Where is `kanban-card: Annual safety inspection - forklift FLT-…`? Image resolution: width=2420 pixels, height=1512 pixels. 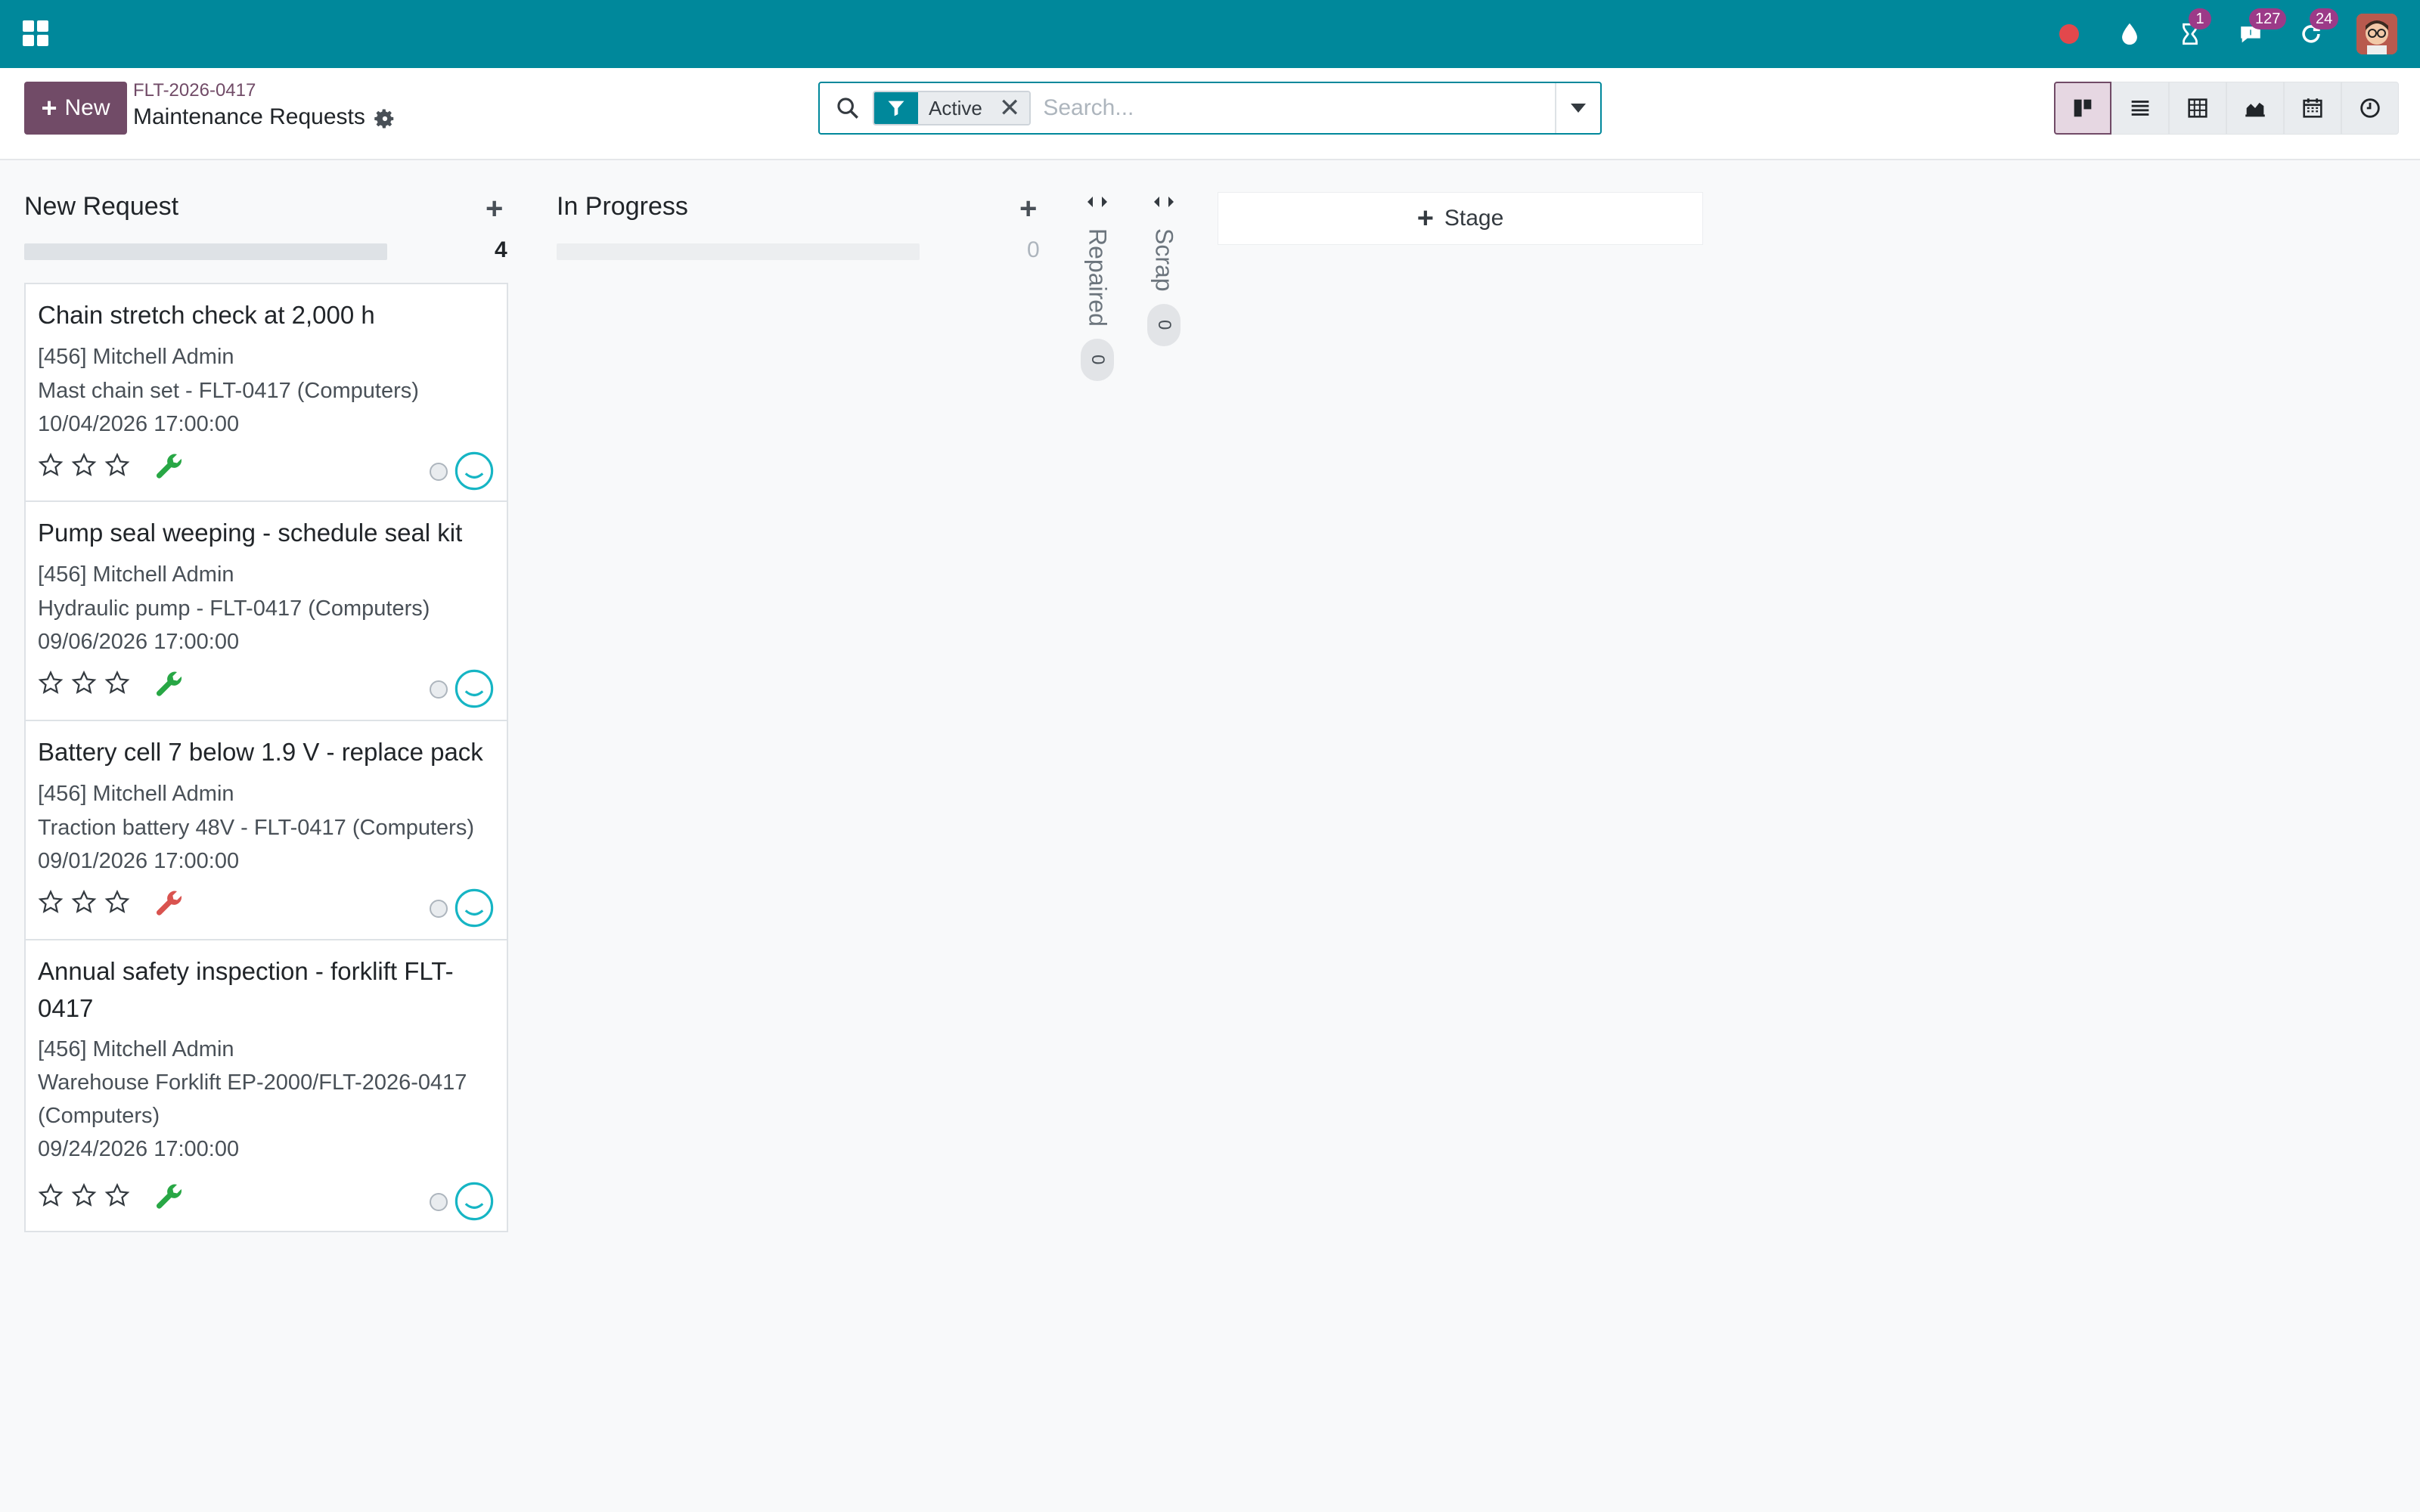 kanban-card: Annual safety inspection - forklift FLT-… is located at coordinates (266, 1086).